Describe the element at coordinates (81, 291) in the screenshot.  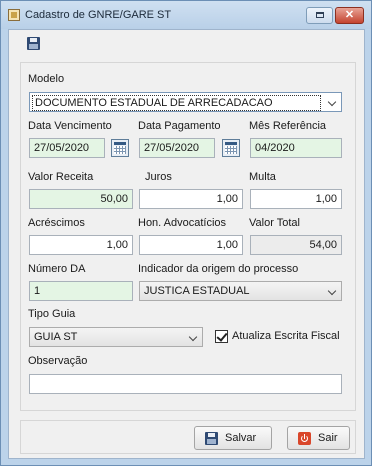
I see `numero-da-input: 1` at that location.